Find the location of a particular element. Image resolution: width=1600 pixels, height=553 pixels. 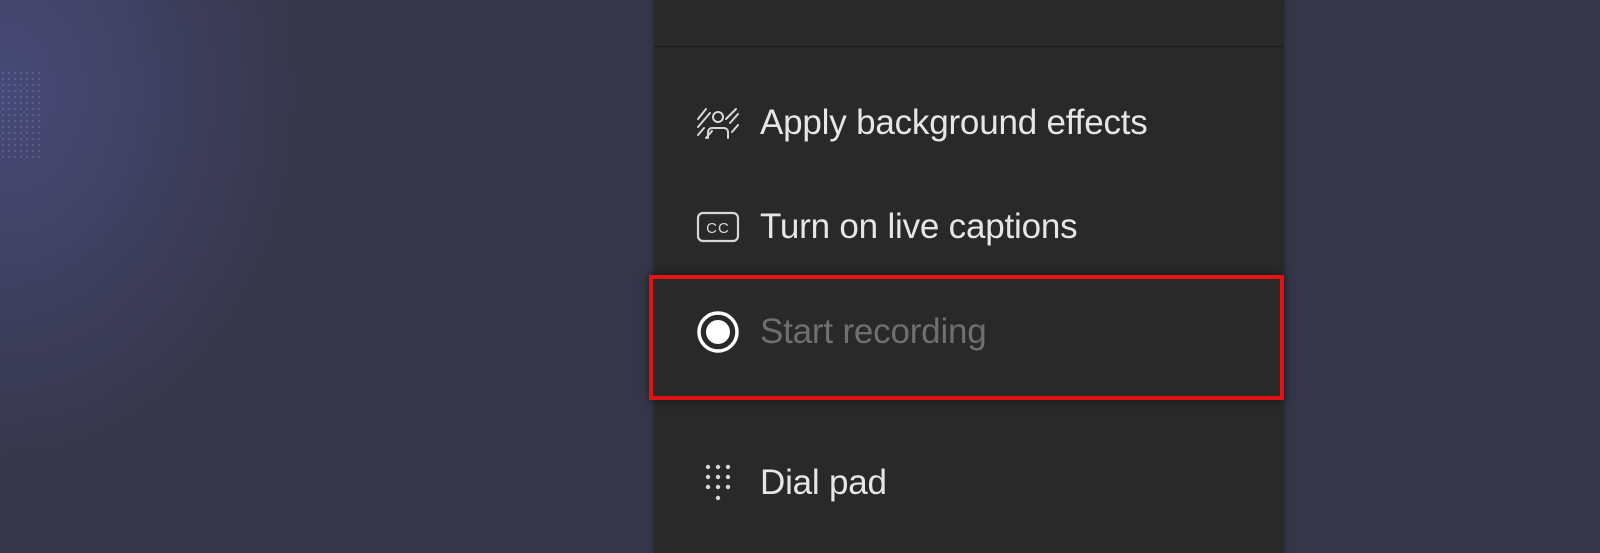

background-effects-icon is located at coordinates (718, 123).